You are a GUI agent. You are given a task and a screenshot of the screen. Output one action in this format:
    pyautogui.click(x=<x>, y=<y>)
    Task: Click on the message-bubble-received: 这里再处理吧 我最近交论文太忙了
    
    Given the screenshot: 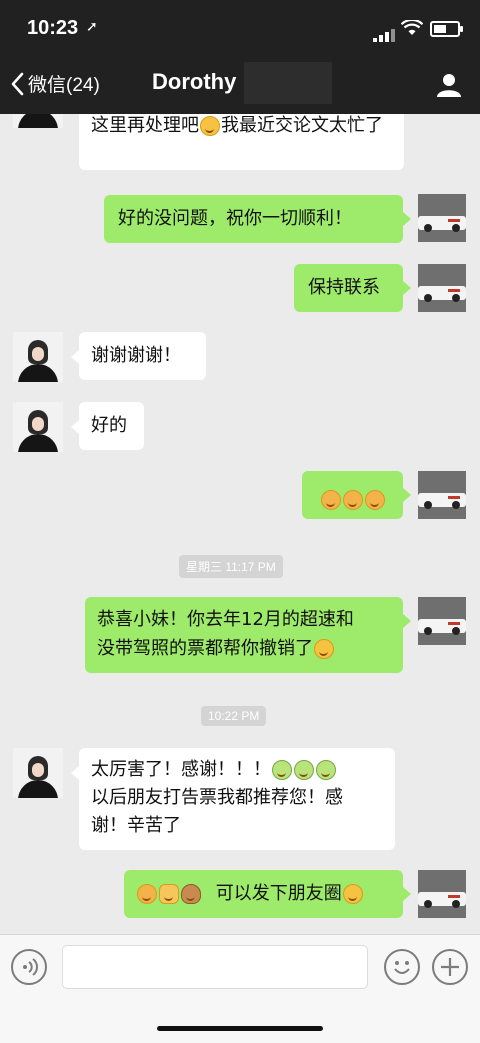 What is the action you would take?
    pyautogui.click(x=241, y=142)
    